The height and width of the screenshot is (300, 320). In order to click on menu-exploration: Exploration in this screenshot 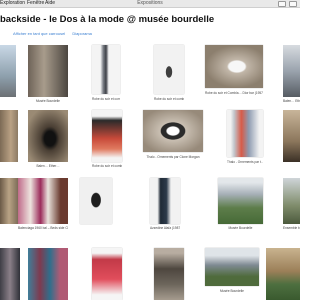, I will do `click(12, 3)`.